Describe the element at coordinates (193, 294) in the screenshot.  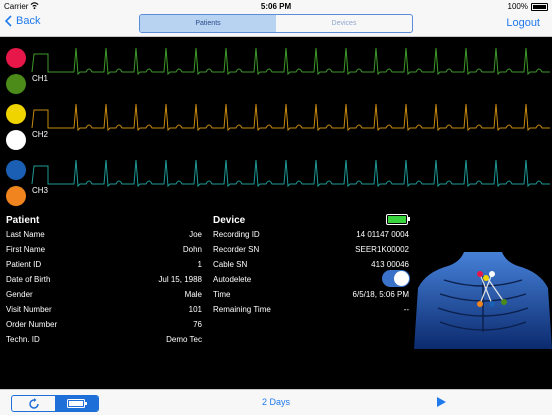
I see `patient-value: Male` at that location.